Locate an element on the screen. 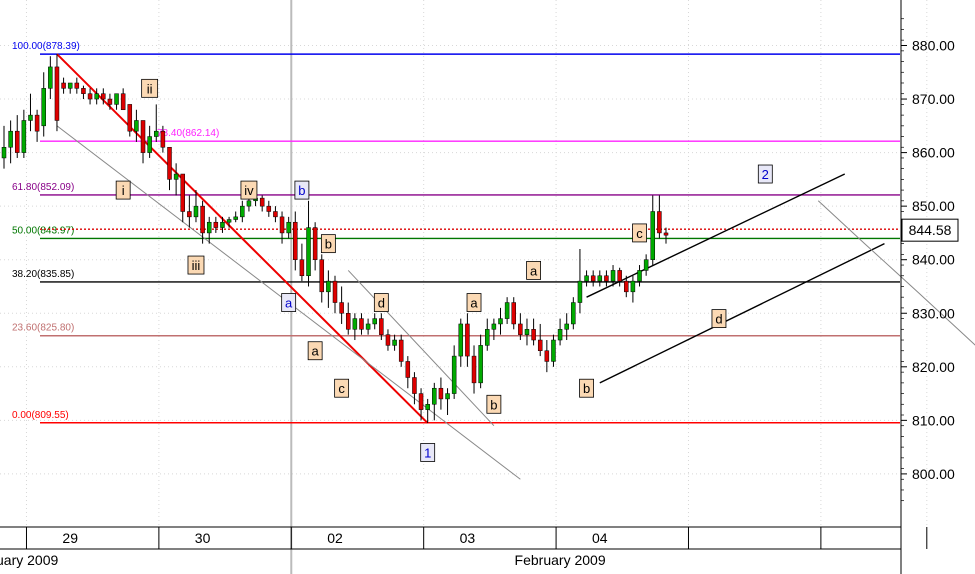  price-tick-label: 820.00 is located at coordinates (933, 367).